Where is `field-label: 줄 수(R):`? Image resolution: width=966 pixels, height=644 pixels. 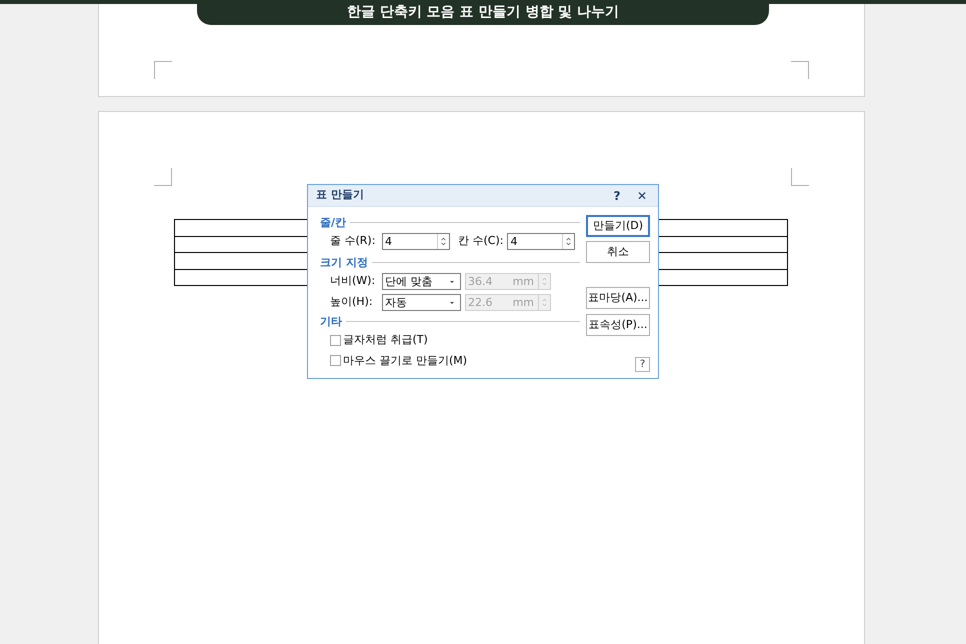 field-label: 줄 수(R): is located at coordinates (353, 241).